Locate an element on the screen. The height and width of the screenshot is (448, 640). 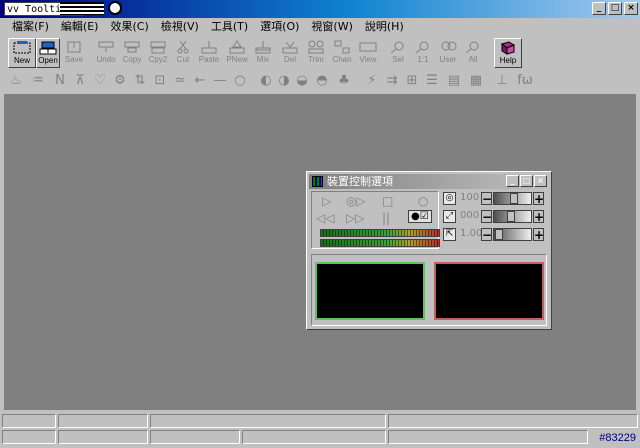
effect-tool-7-icon: ⇅ is located at coordinates (140, 81).